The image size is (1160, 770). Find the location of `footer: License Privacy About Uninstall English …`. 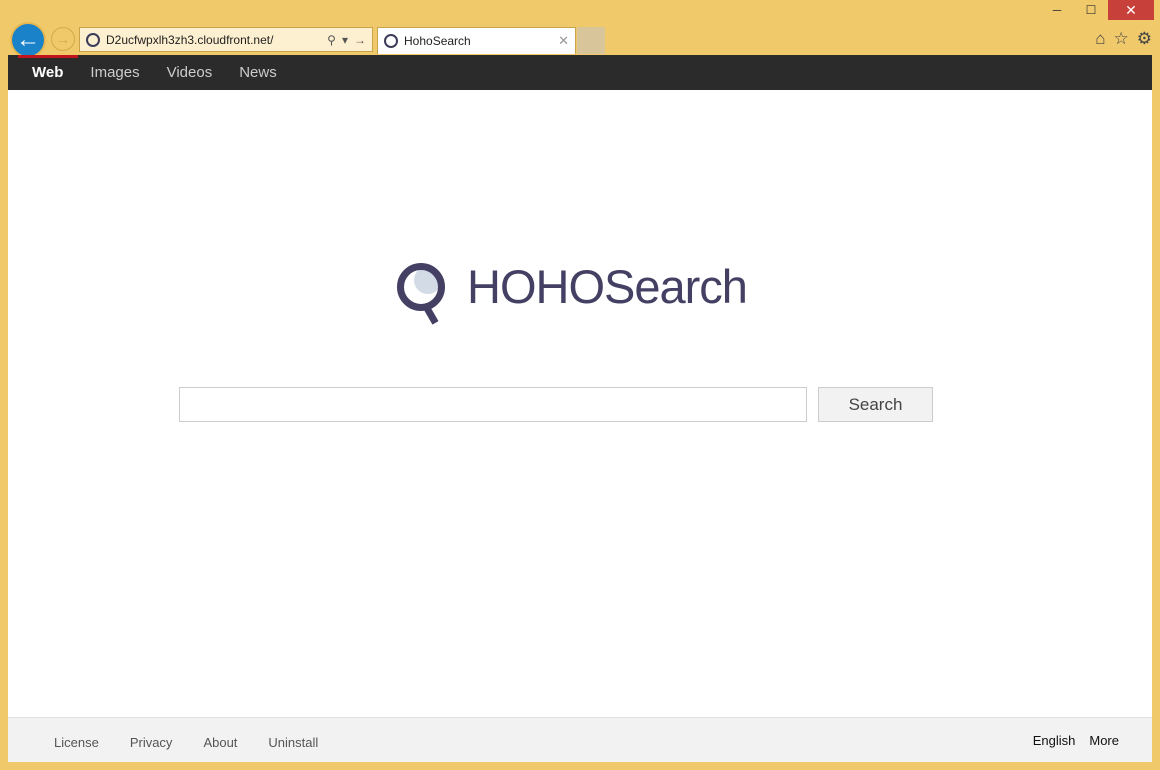

footer: License Privacy About Uninstall English … is located at coordinates (580, 739).